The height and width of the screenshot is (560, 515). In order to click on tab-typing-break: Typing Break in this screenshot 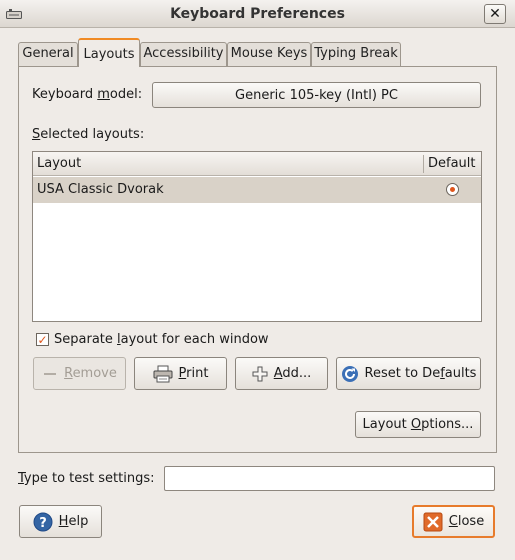, I will do `click(356, 54)`.